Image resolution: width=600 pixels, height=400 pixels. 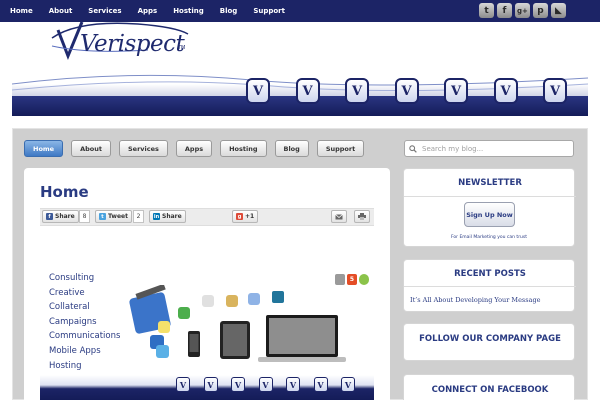 I want to click on top-nav-apps: Apps, so click(x=148, y=11).